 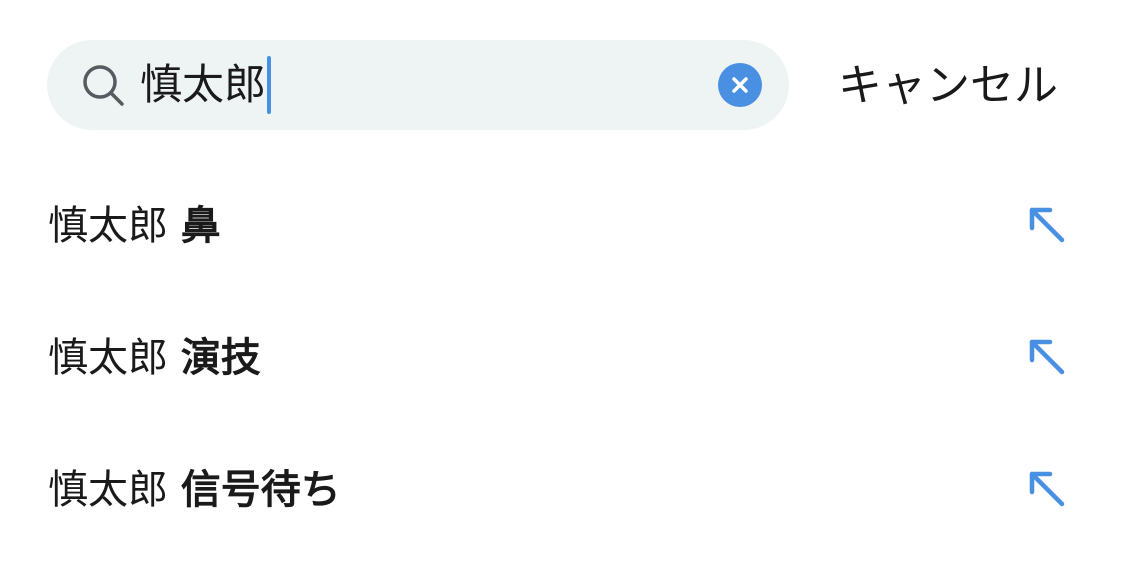 I want to click on suggestion-text: 慎太郎 信号待ち, so click(x=194, y=490).